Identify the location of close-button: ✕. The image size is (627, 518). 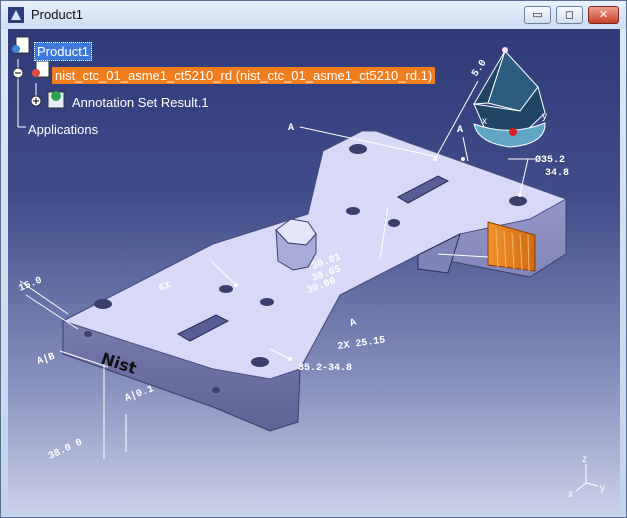
(603, 15).